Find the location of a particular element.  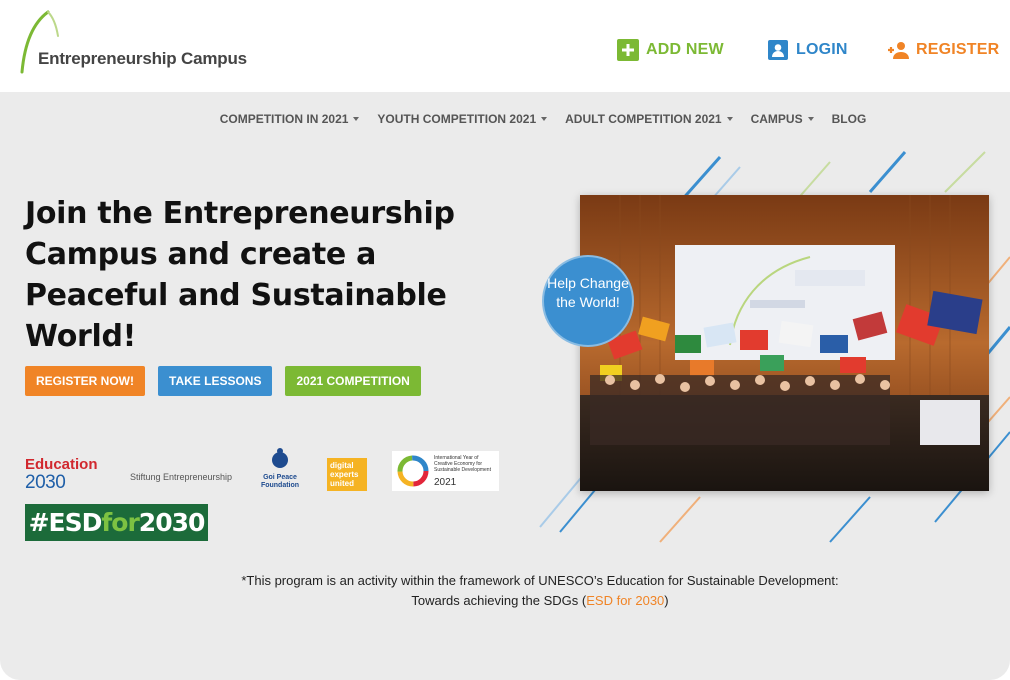

add-new-button: ADD NEW is located at coordinates (670, 50).